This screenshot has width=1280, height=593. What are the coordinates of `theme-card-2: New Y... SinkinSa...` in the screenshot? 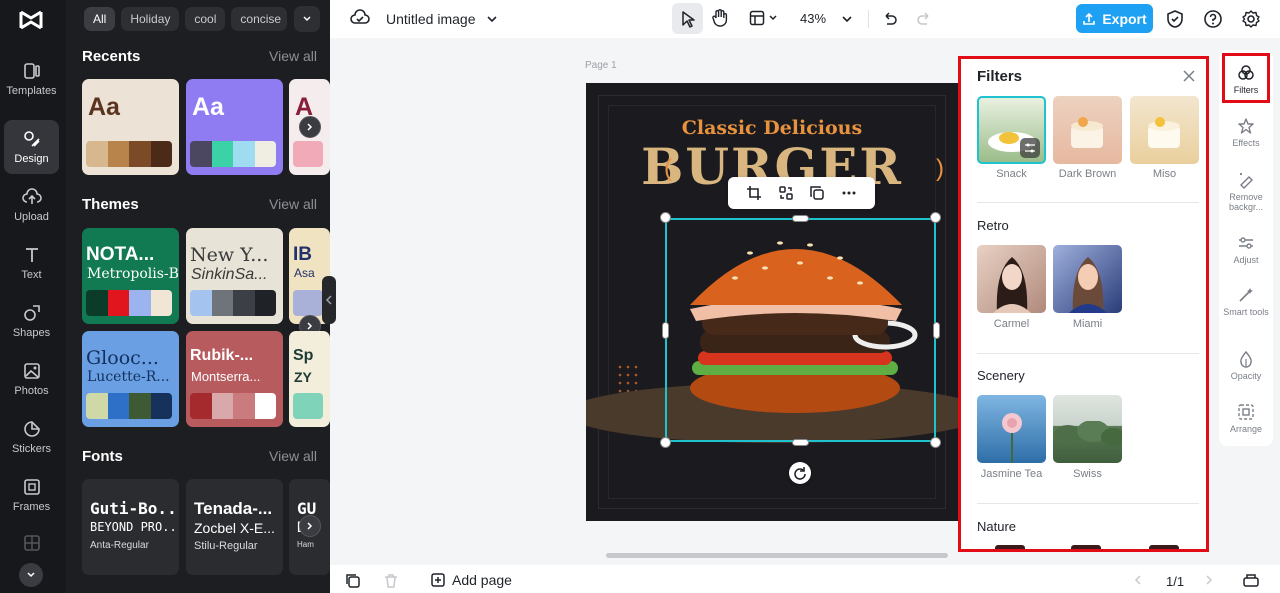 It's located at (234, 276).